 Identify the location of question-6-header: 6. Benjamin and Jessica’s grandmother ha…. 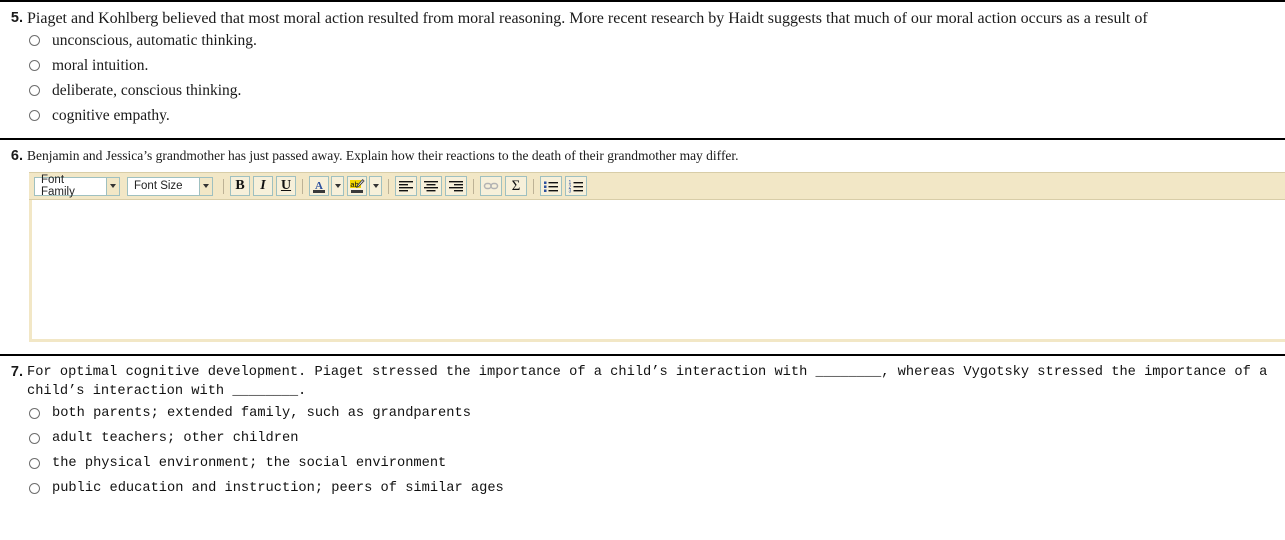
(642, 153).